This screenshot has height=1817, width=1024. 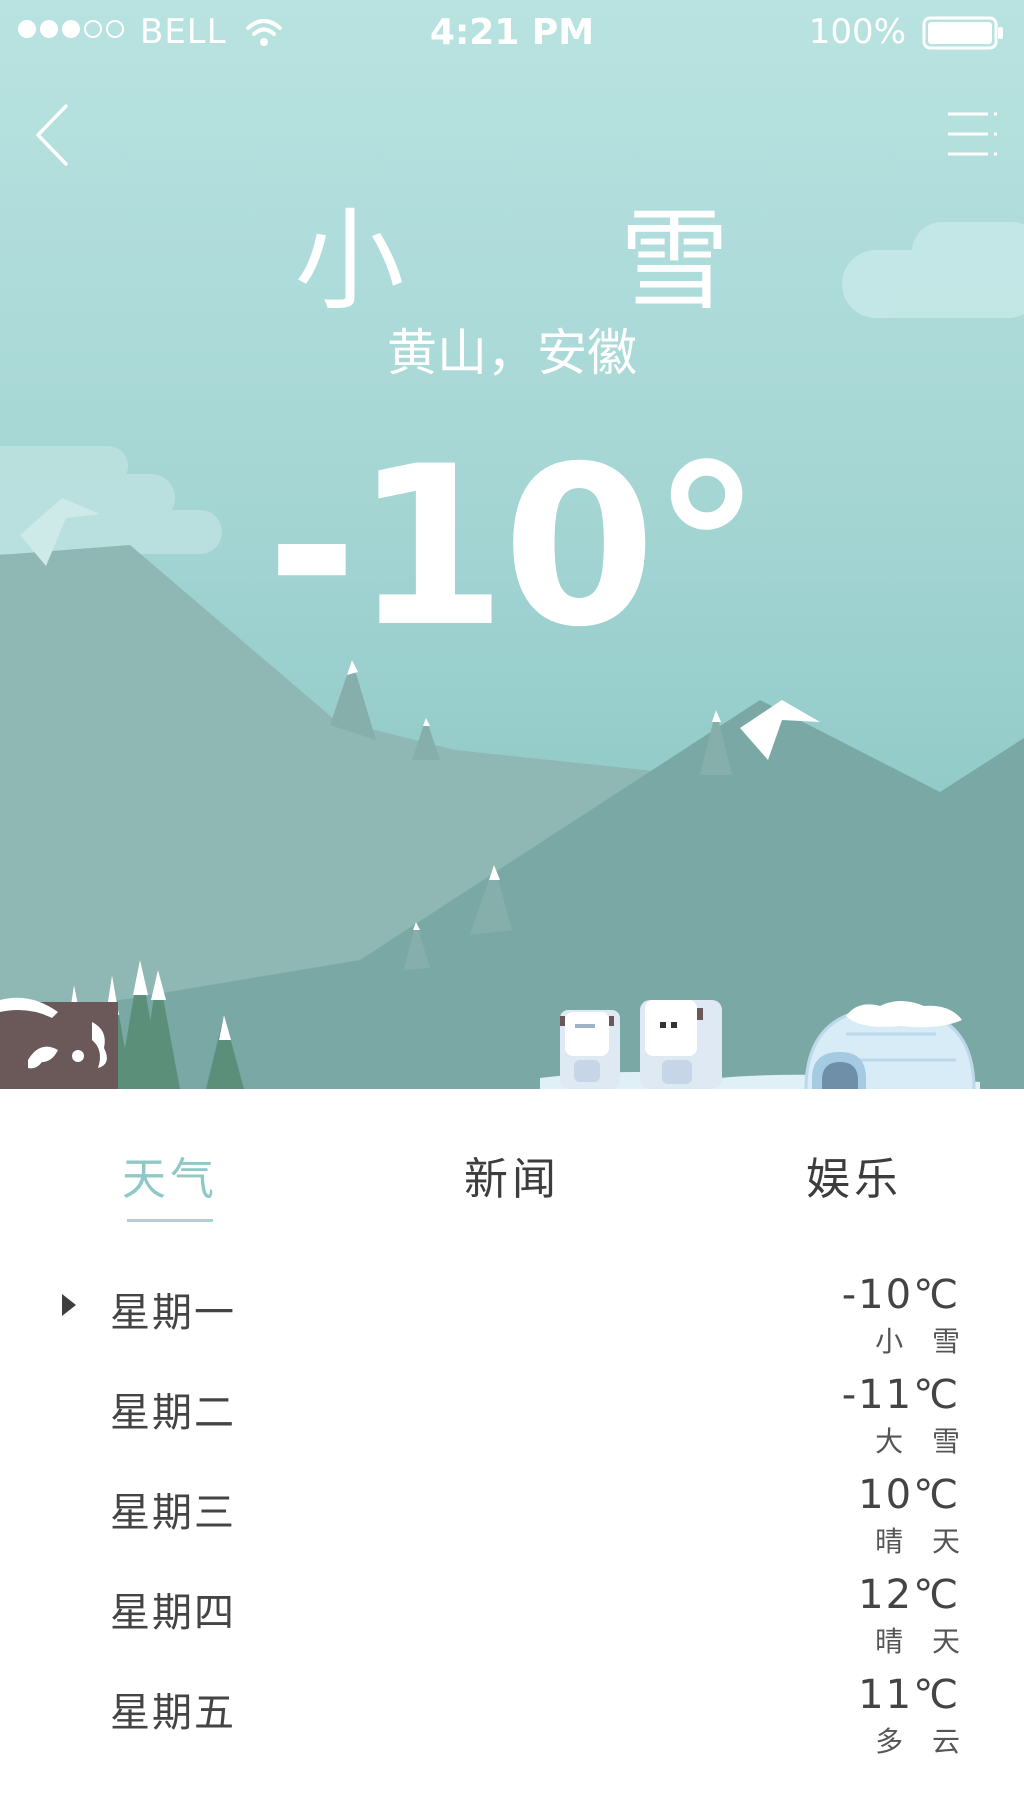 What do you see at coordinates (922, 1441) in the screenshot?
I see `forecast-condition: 大 雪` at bounding box center [922, 1441].